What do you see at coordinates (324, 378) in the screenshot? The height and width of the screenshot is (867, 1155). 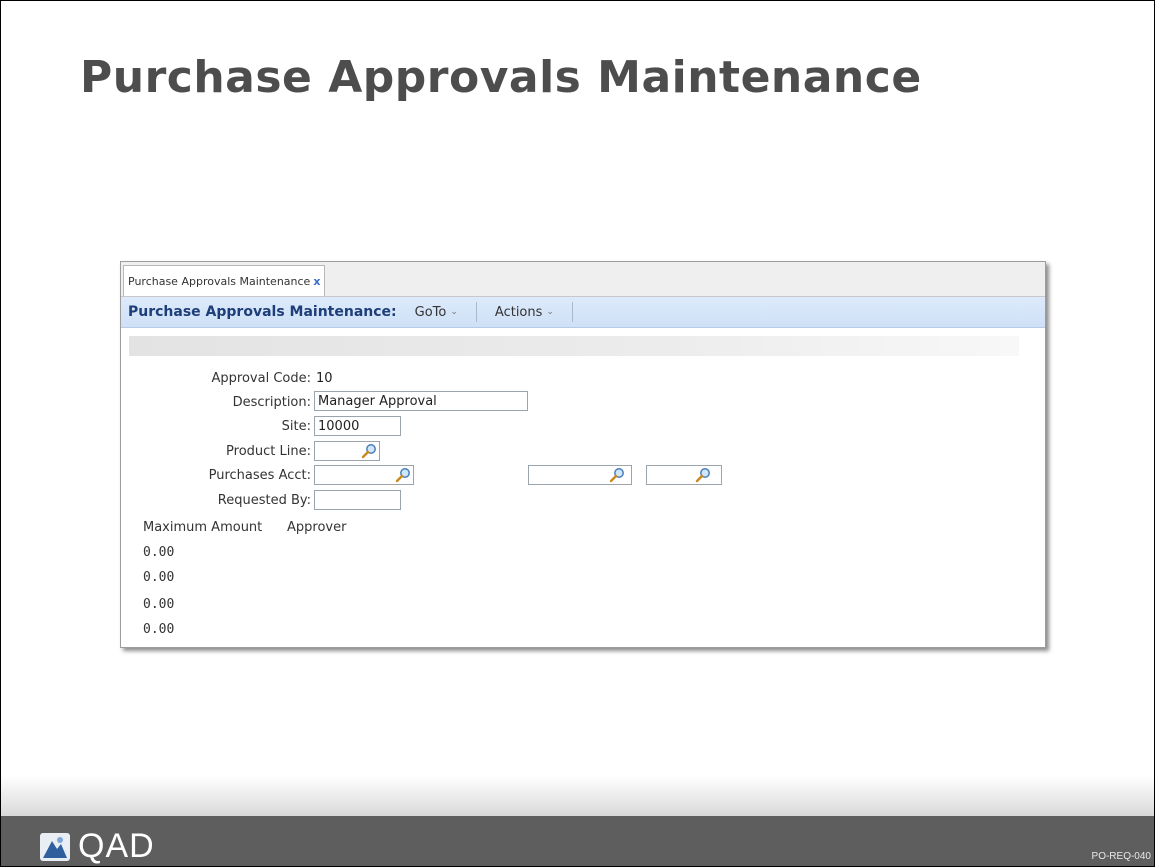 I see `approval-code-value: 10` at bounding box center [324, 378].